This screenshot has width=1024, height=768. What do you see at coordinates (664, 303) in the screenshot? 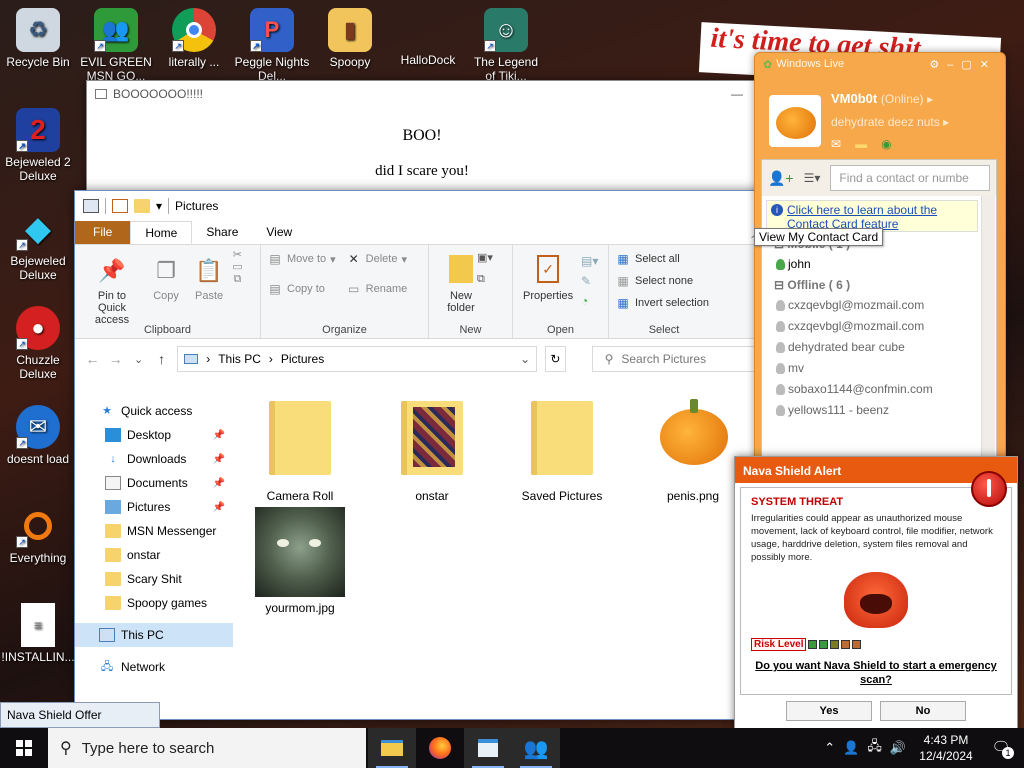
I see `invert-selection-button: ▦ Invert selection` at bounding box center [664, 303].